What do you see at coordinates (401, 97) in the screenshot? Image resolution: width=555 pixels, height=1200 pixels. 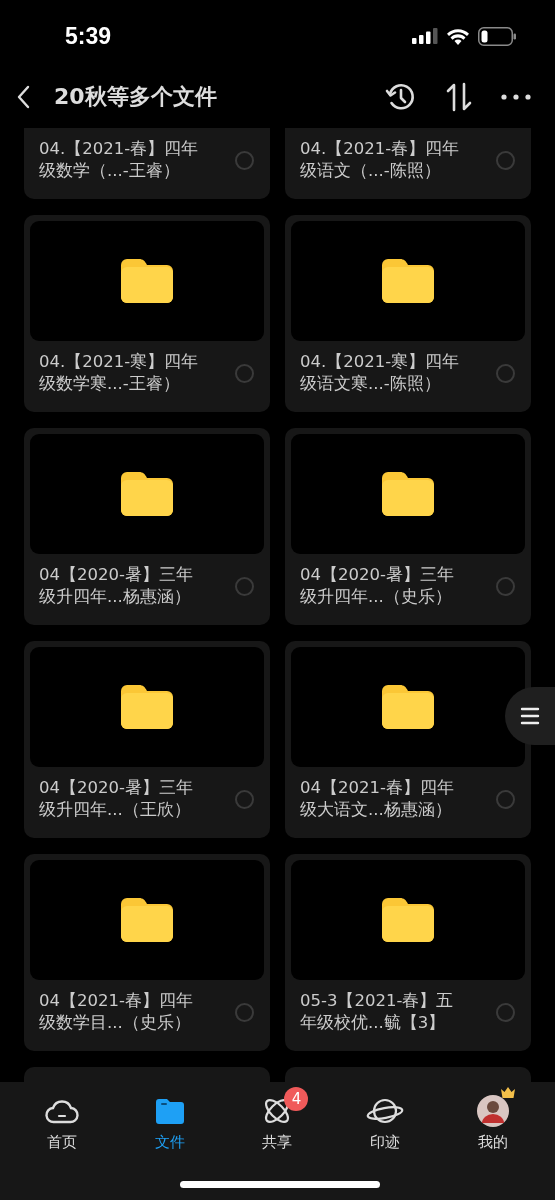 I see `history-icon` at bounding box center [401, 97].